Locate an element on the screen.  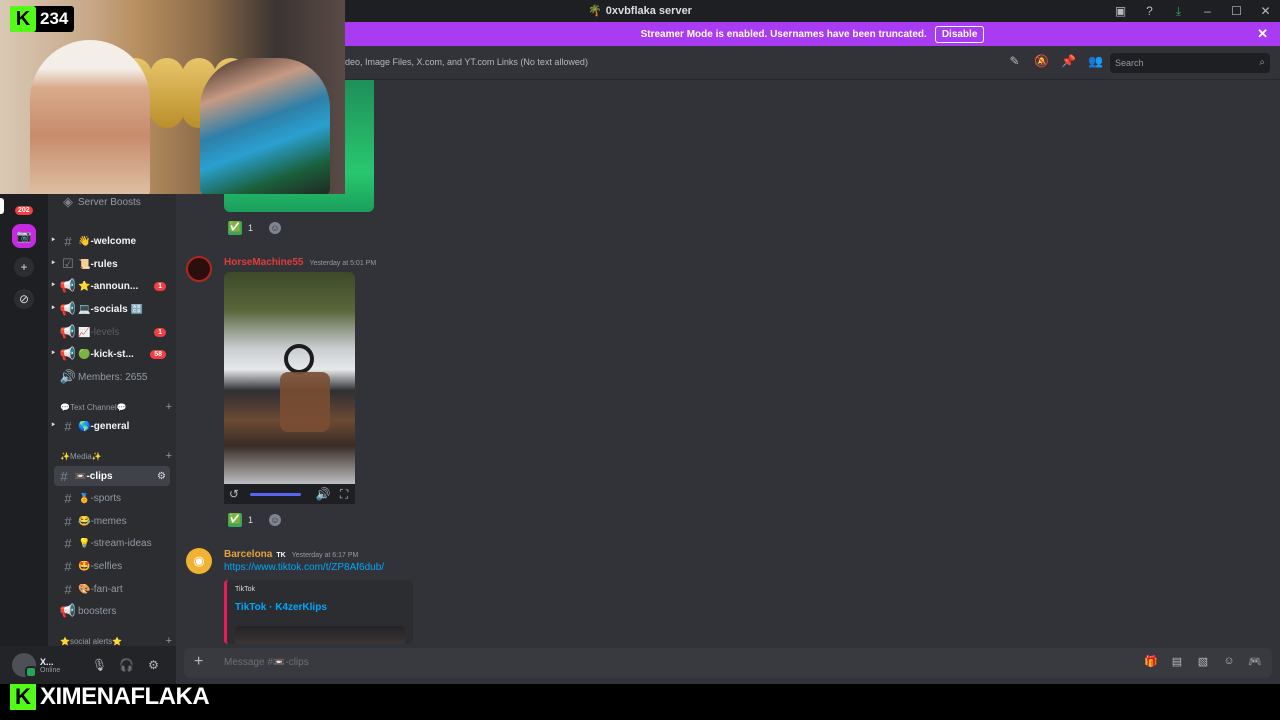
server-boosts-item: ◈ Server Boosts is located at coordinates (112, 203).